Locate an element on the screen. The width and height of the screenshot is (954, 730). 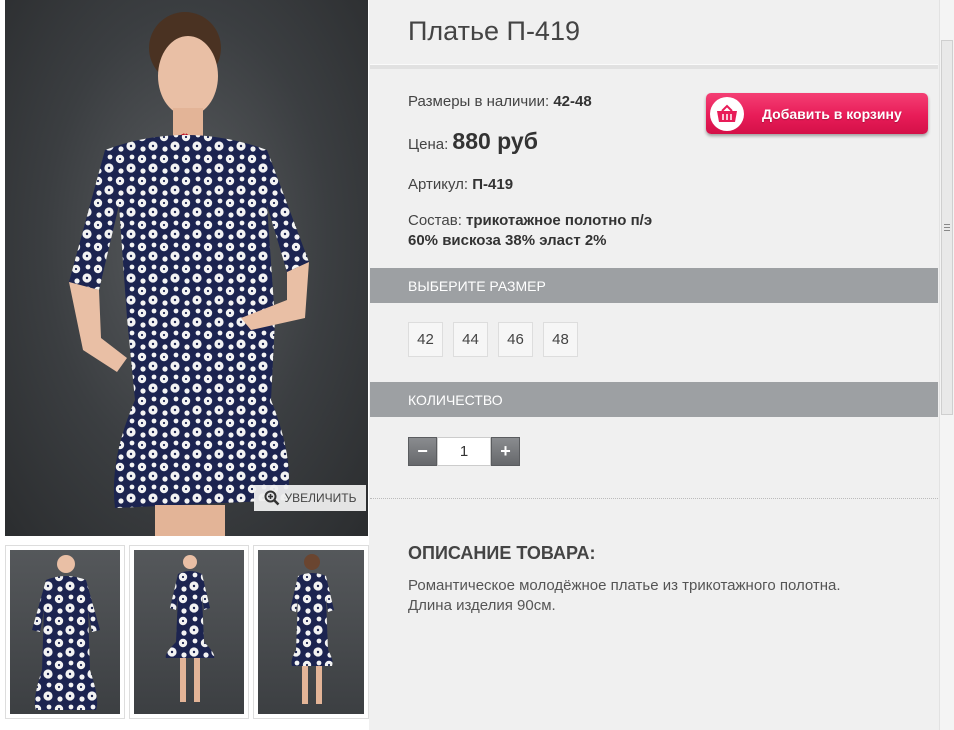
thumbnail-full-length is located at coordinates (189, 632).